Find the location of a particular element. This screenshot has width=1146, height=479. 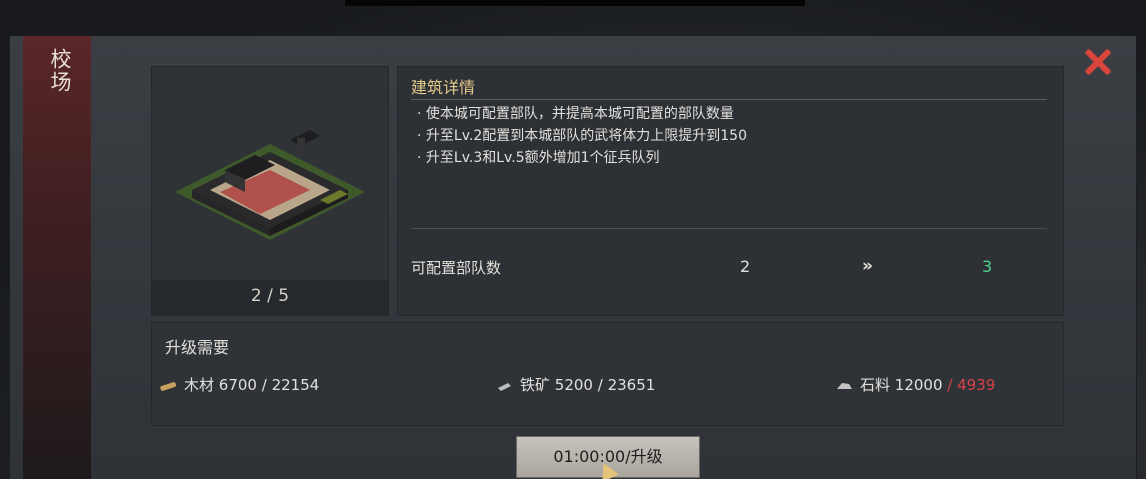

resource-need-insufficient: 4939 is located at coordinates (976, 385).